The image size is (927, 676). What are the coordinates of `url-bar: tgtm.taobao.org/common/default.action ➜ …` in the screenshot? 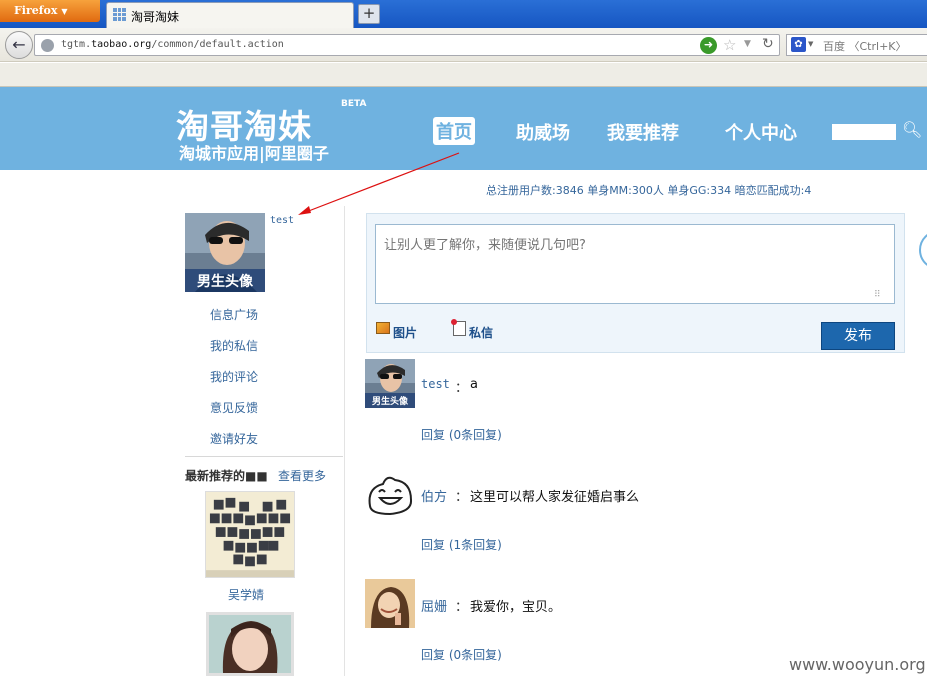 It's located at (407, 45).